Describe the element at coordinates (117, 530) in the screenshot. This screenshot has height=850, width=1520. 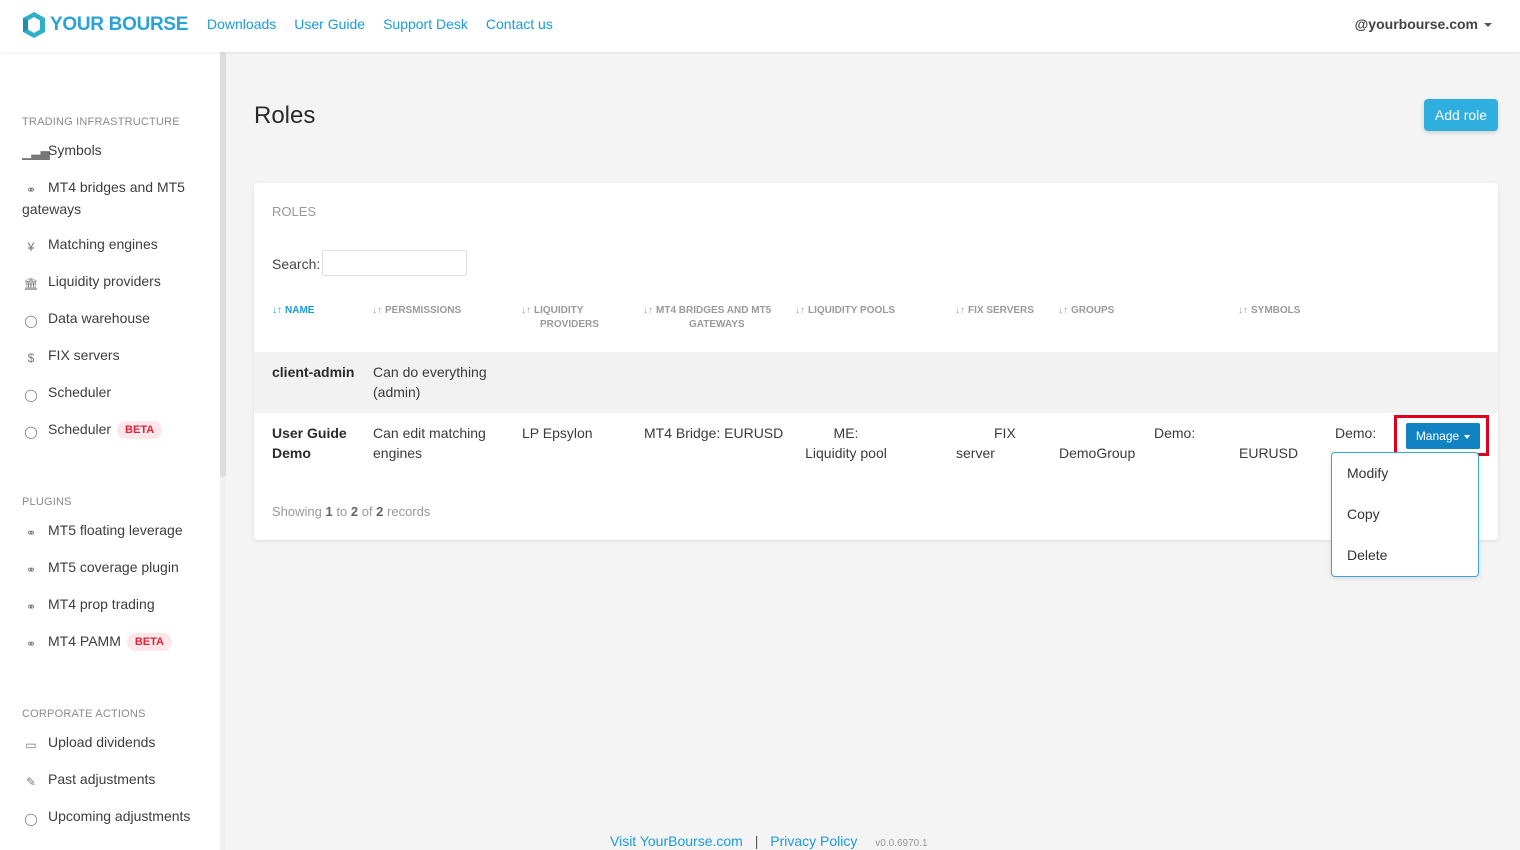
I see `sidebar-item-mt5-floating-leverage: ⚭ MT5 floating leverage` at that location.